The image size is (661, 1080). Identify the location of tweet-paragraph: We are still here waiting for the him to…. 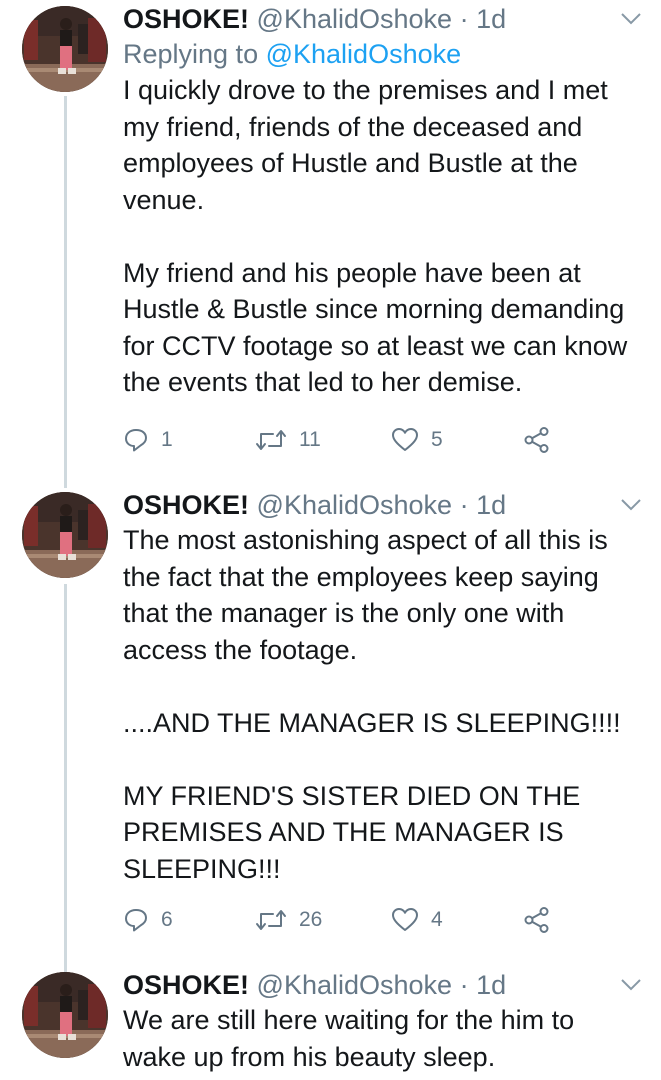
(349, 1038).